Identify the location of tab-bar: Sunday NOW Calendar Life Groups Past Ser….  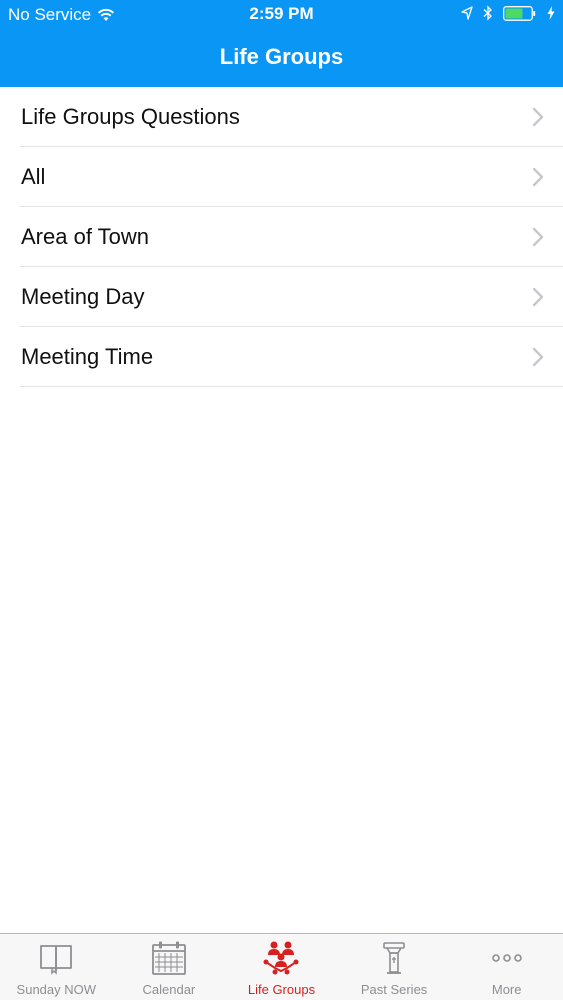
(281, 966).